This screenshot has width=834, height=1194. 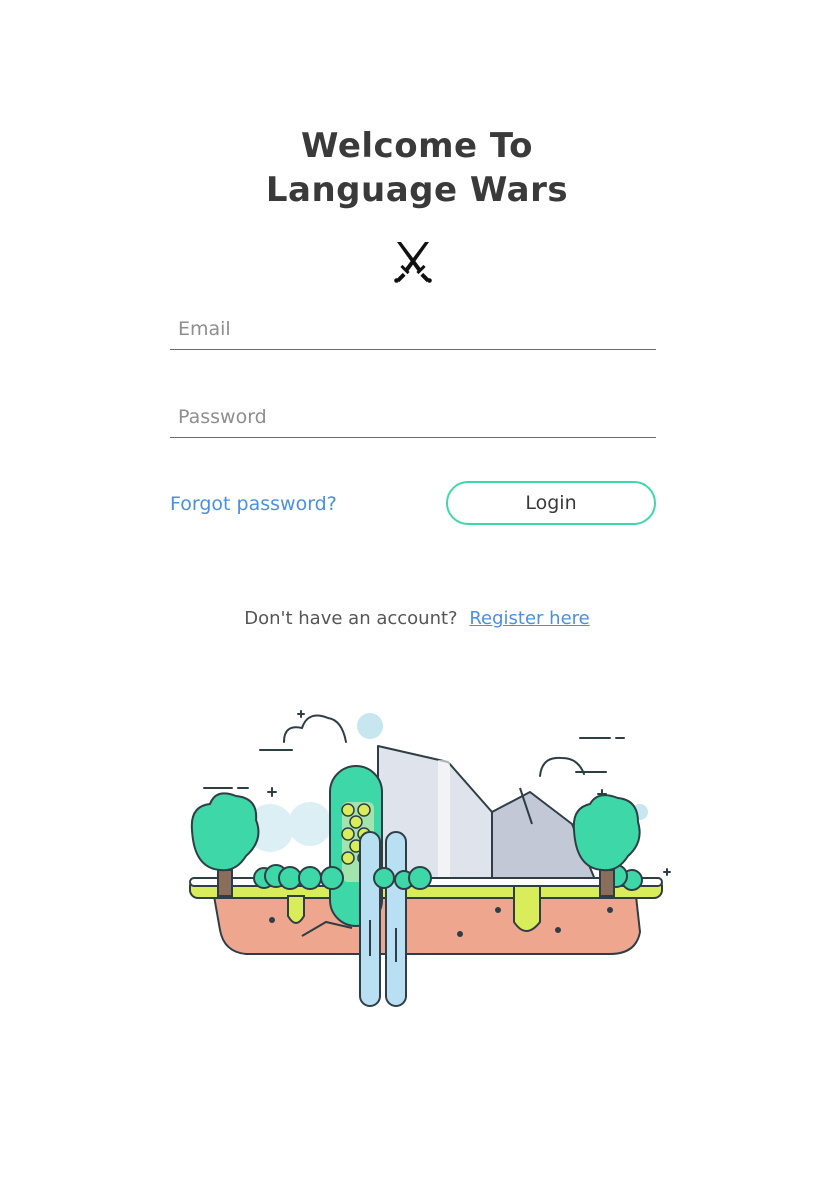 What do you see at coordinates (351, 618) in the screenshot?
I see `register-question: Don't have an account?` at bounding box center [351, 618].